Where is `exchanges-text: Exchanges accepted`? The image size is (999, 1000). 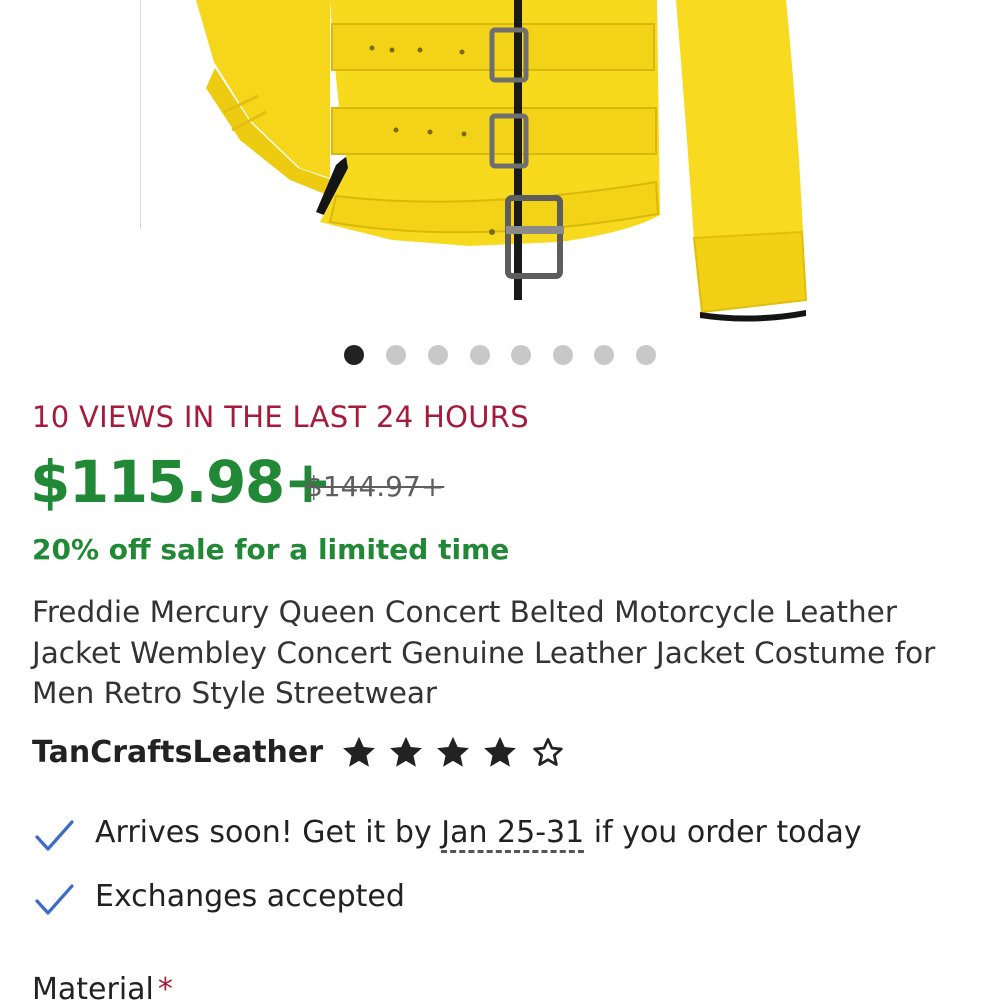 exchanges-text: Exchanges accepted is located at coordinates (250, 896).